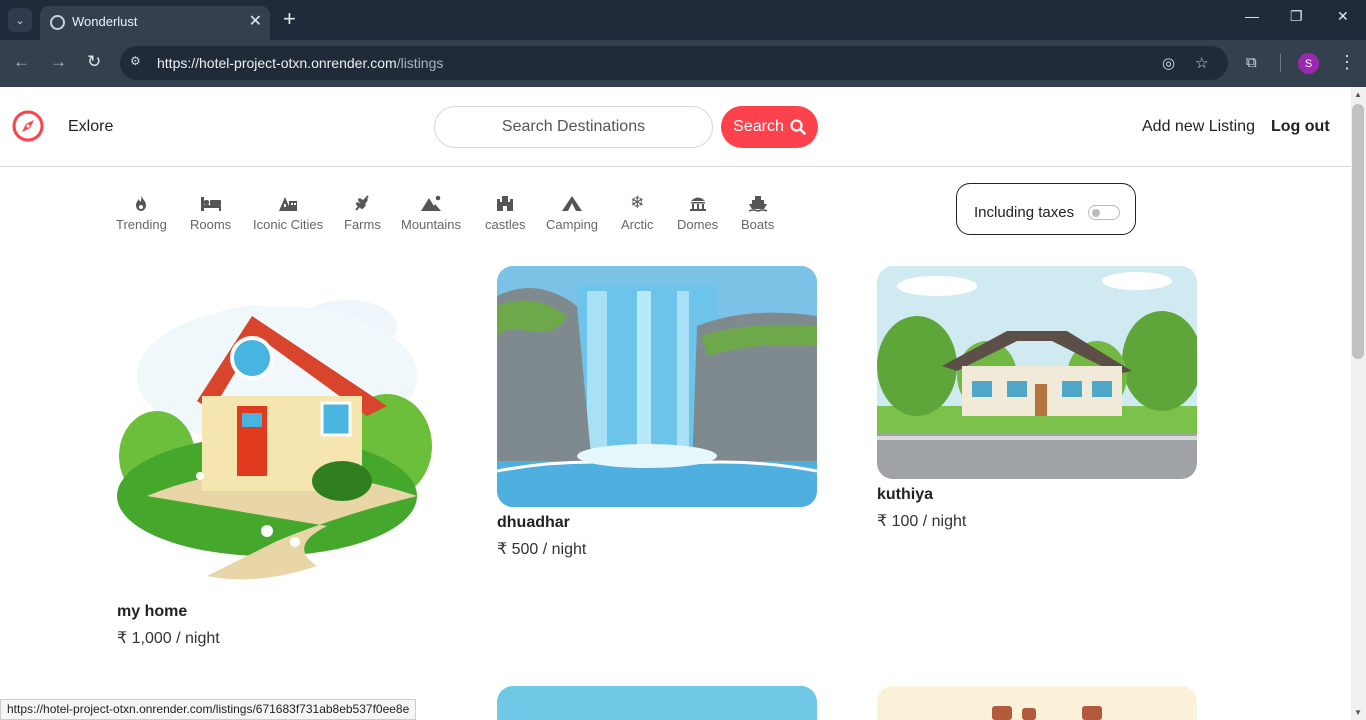 The height and width of the screenshot is (720, 1366). Describe the element at coordinates (289, 19) in the screenshot. I see `new-tab-icon: +` at that location.